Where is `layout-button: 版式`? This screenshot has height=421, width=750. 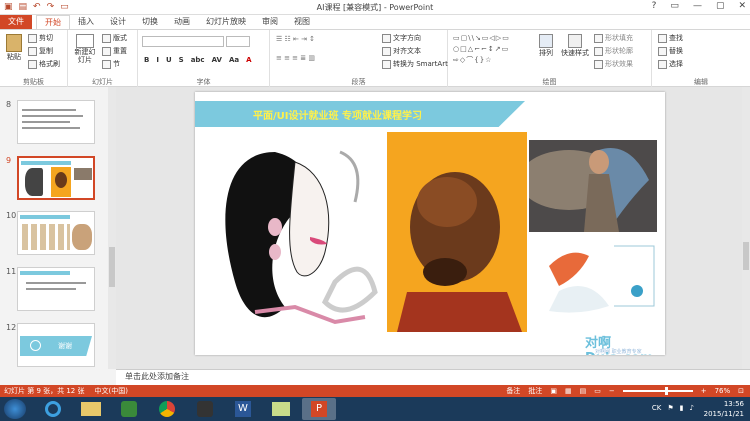 layout-button: 版式 is located at coordinates (114, 38).